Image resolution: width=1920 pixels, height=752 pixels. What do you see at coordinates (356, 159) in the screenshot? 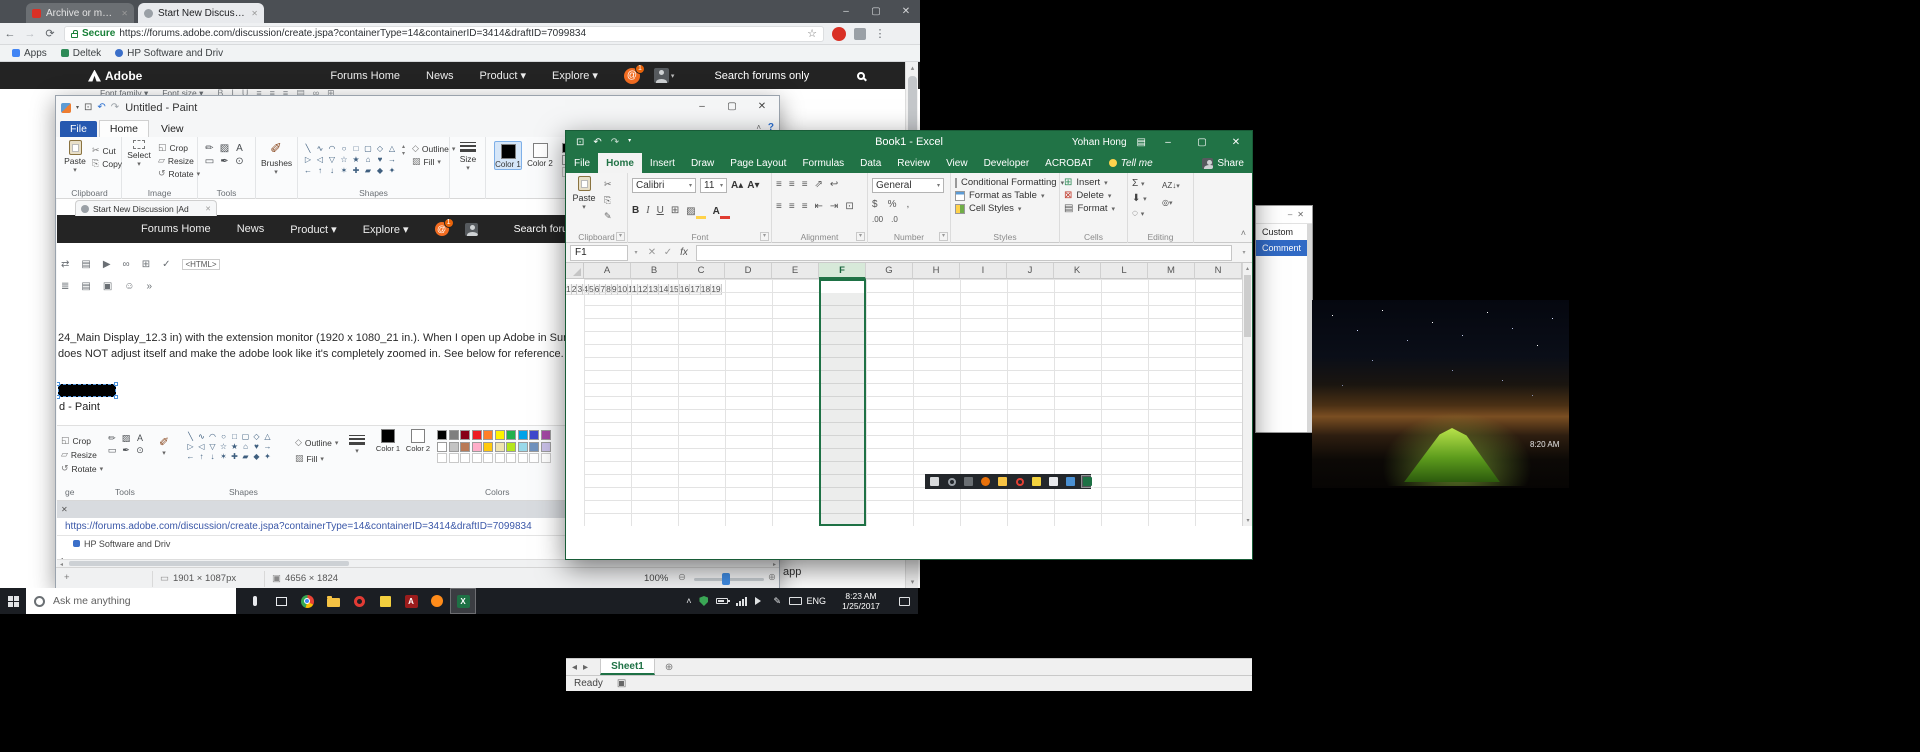
I see `shape-12-icon: ★` at bounding box center [356, 159].